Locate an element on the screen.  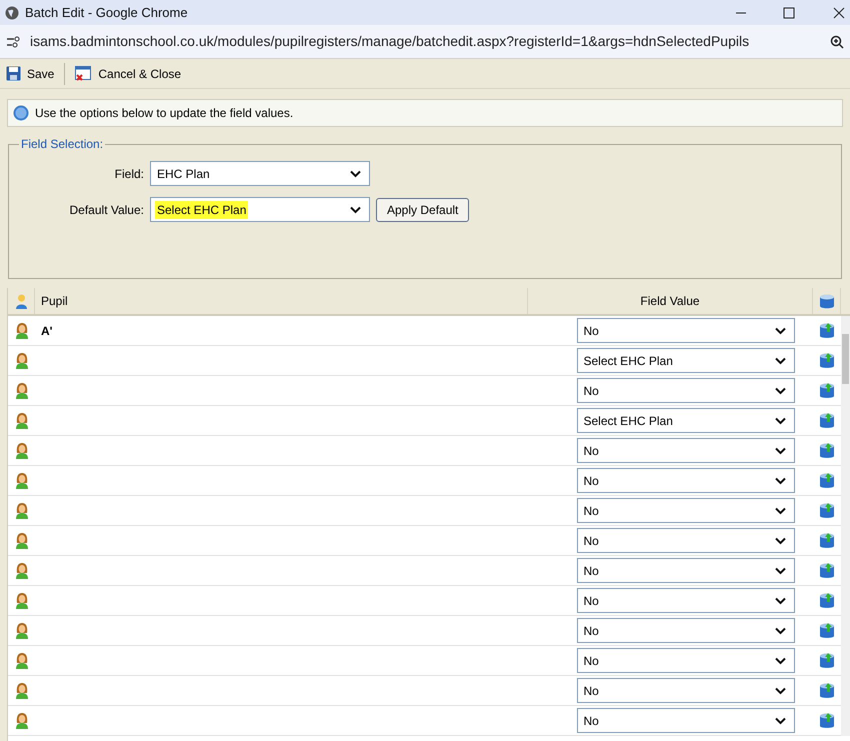
zoom-icon is located at coordinates (837, 41).